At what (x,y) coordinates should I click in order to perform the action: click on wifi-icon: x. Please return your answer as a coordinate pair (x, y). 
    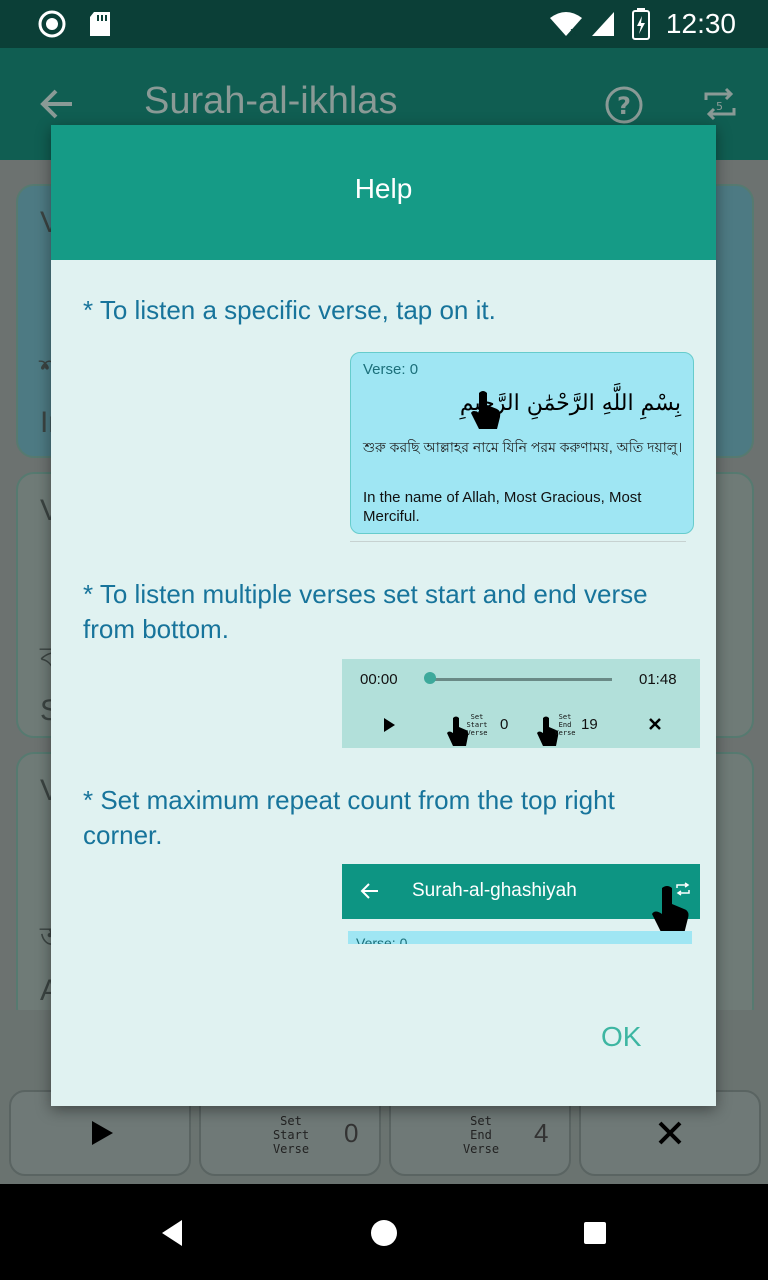
    Looking at the image, I should click on (566, 25).